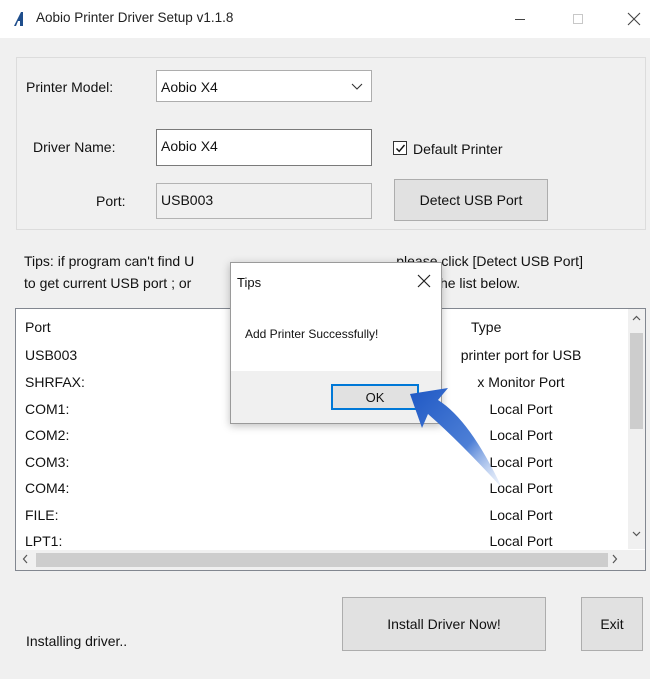 This screenshot has width=650, height=679. What do you see at coordinates (444, 624) in the screenshot?
I see `install-driver-button: Install Driver Now!` at bounding box center [444, 624].